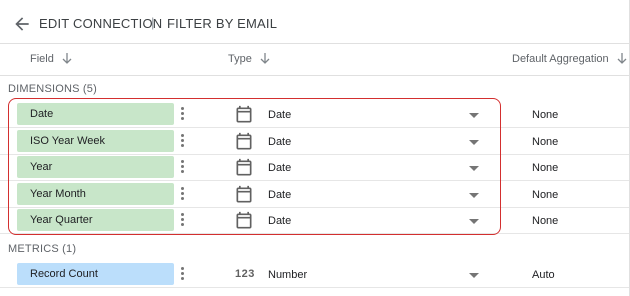  Describe the element at coordinates (222, 23) in the screenshot. I see `breadcrumb-filter-by-email: FILTER BY EMAIL` at that location.